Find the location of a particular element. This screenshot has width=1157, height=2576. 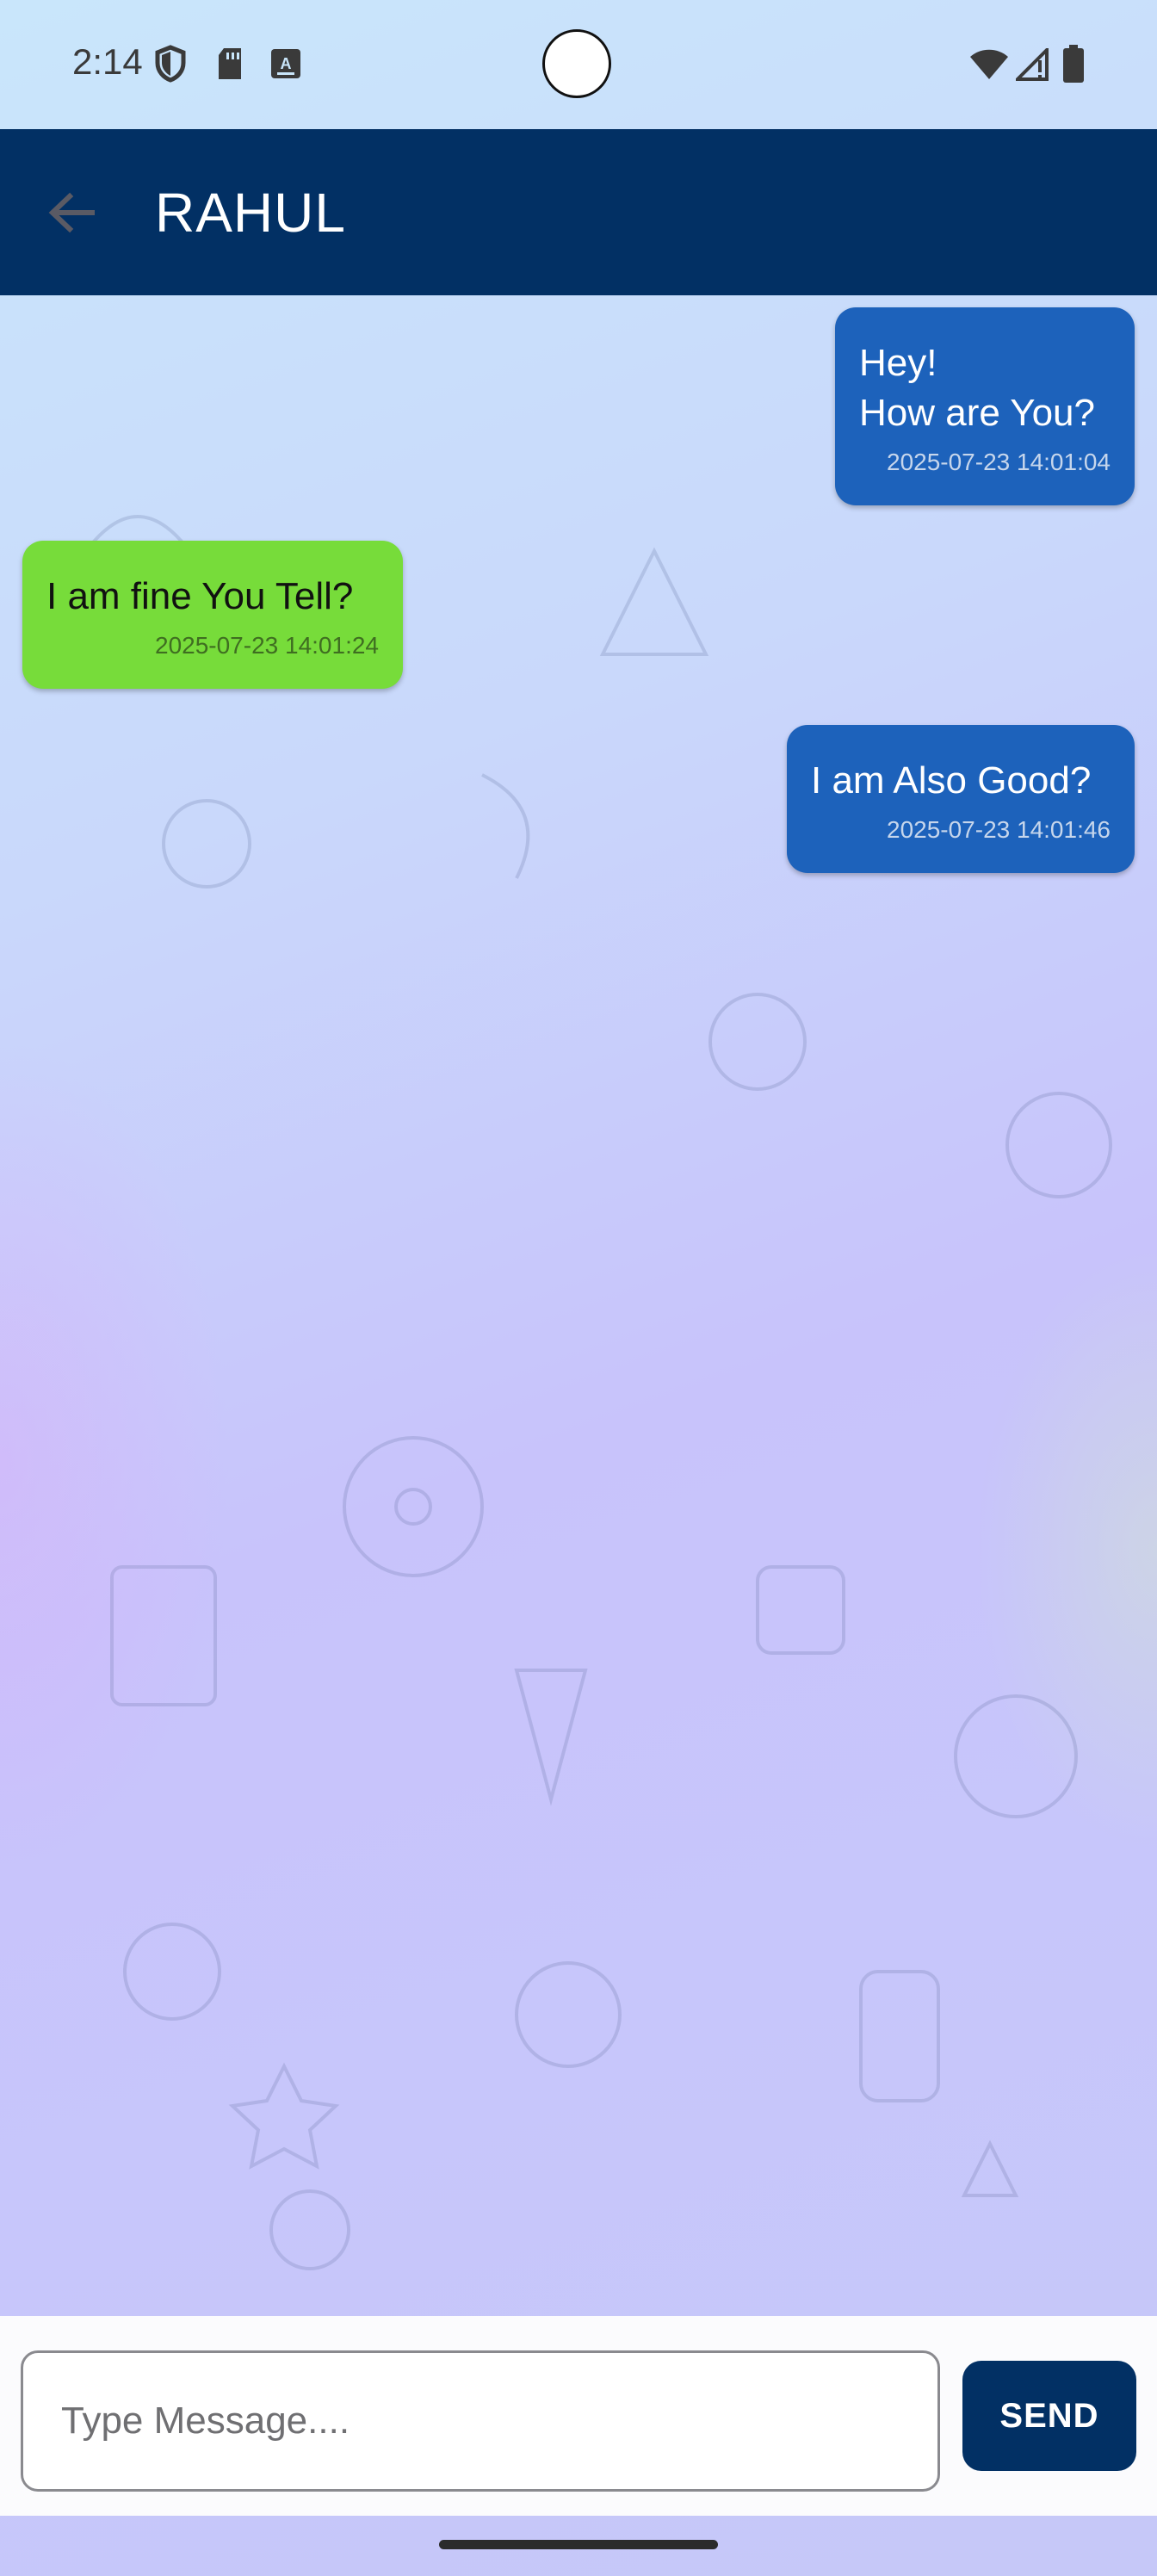

message-text: Hey! How are You? is located at coordinates (977, 388).